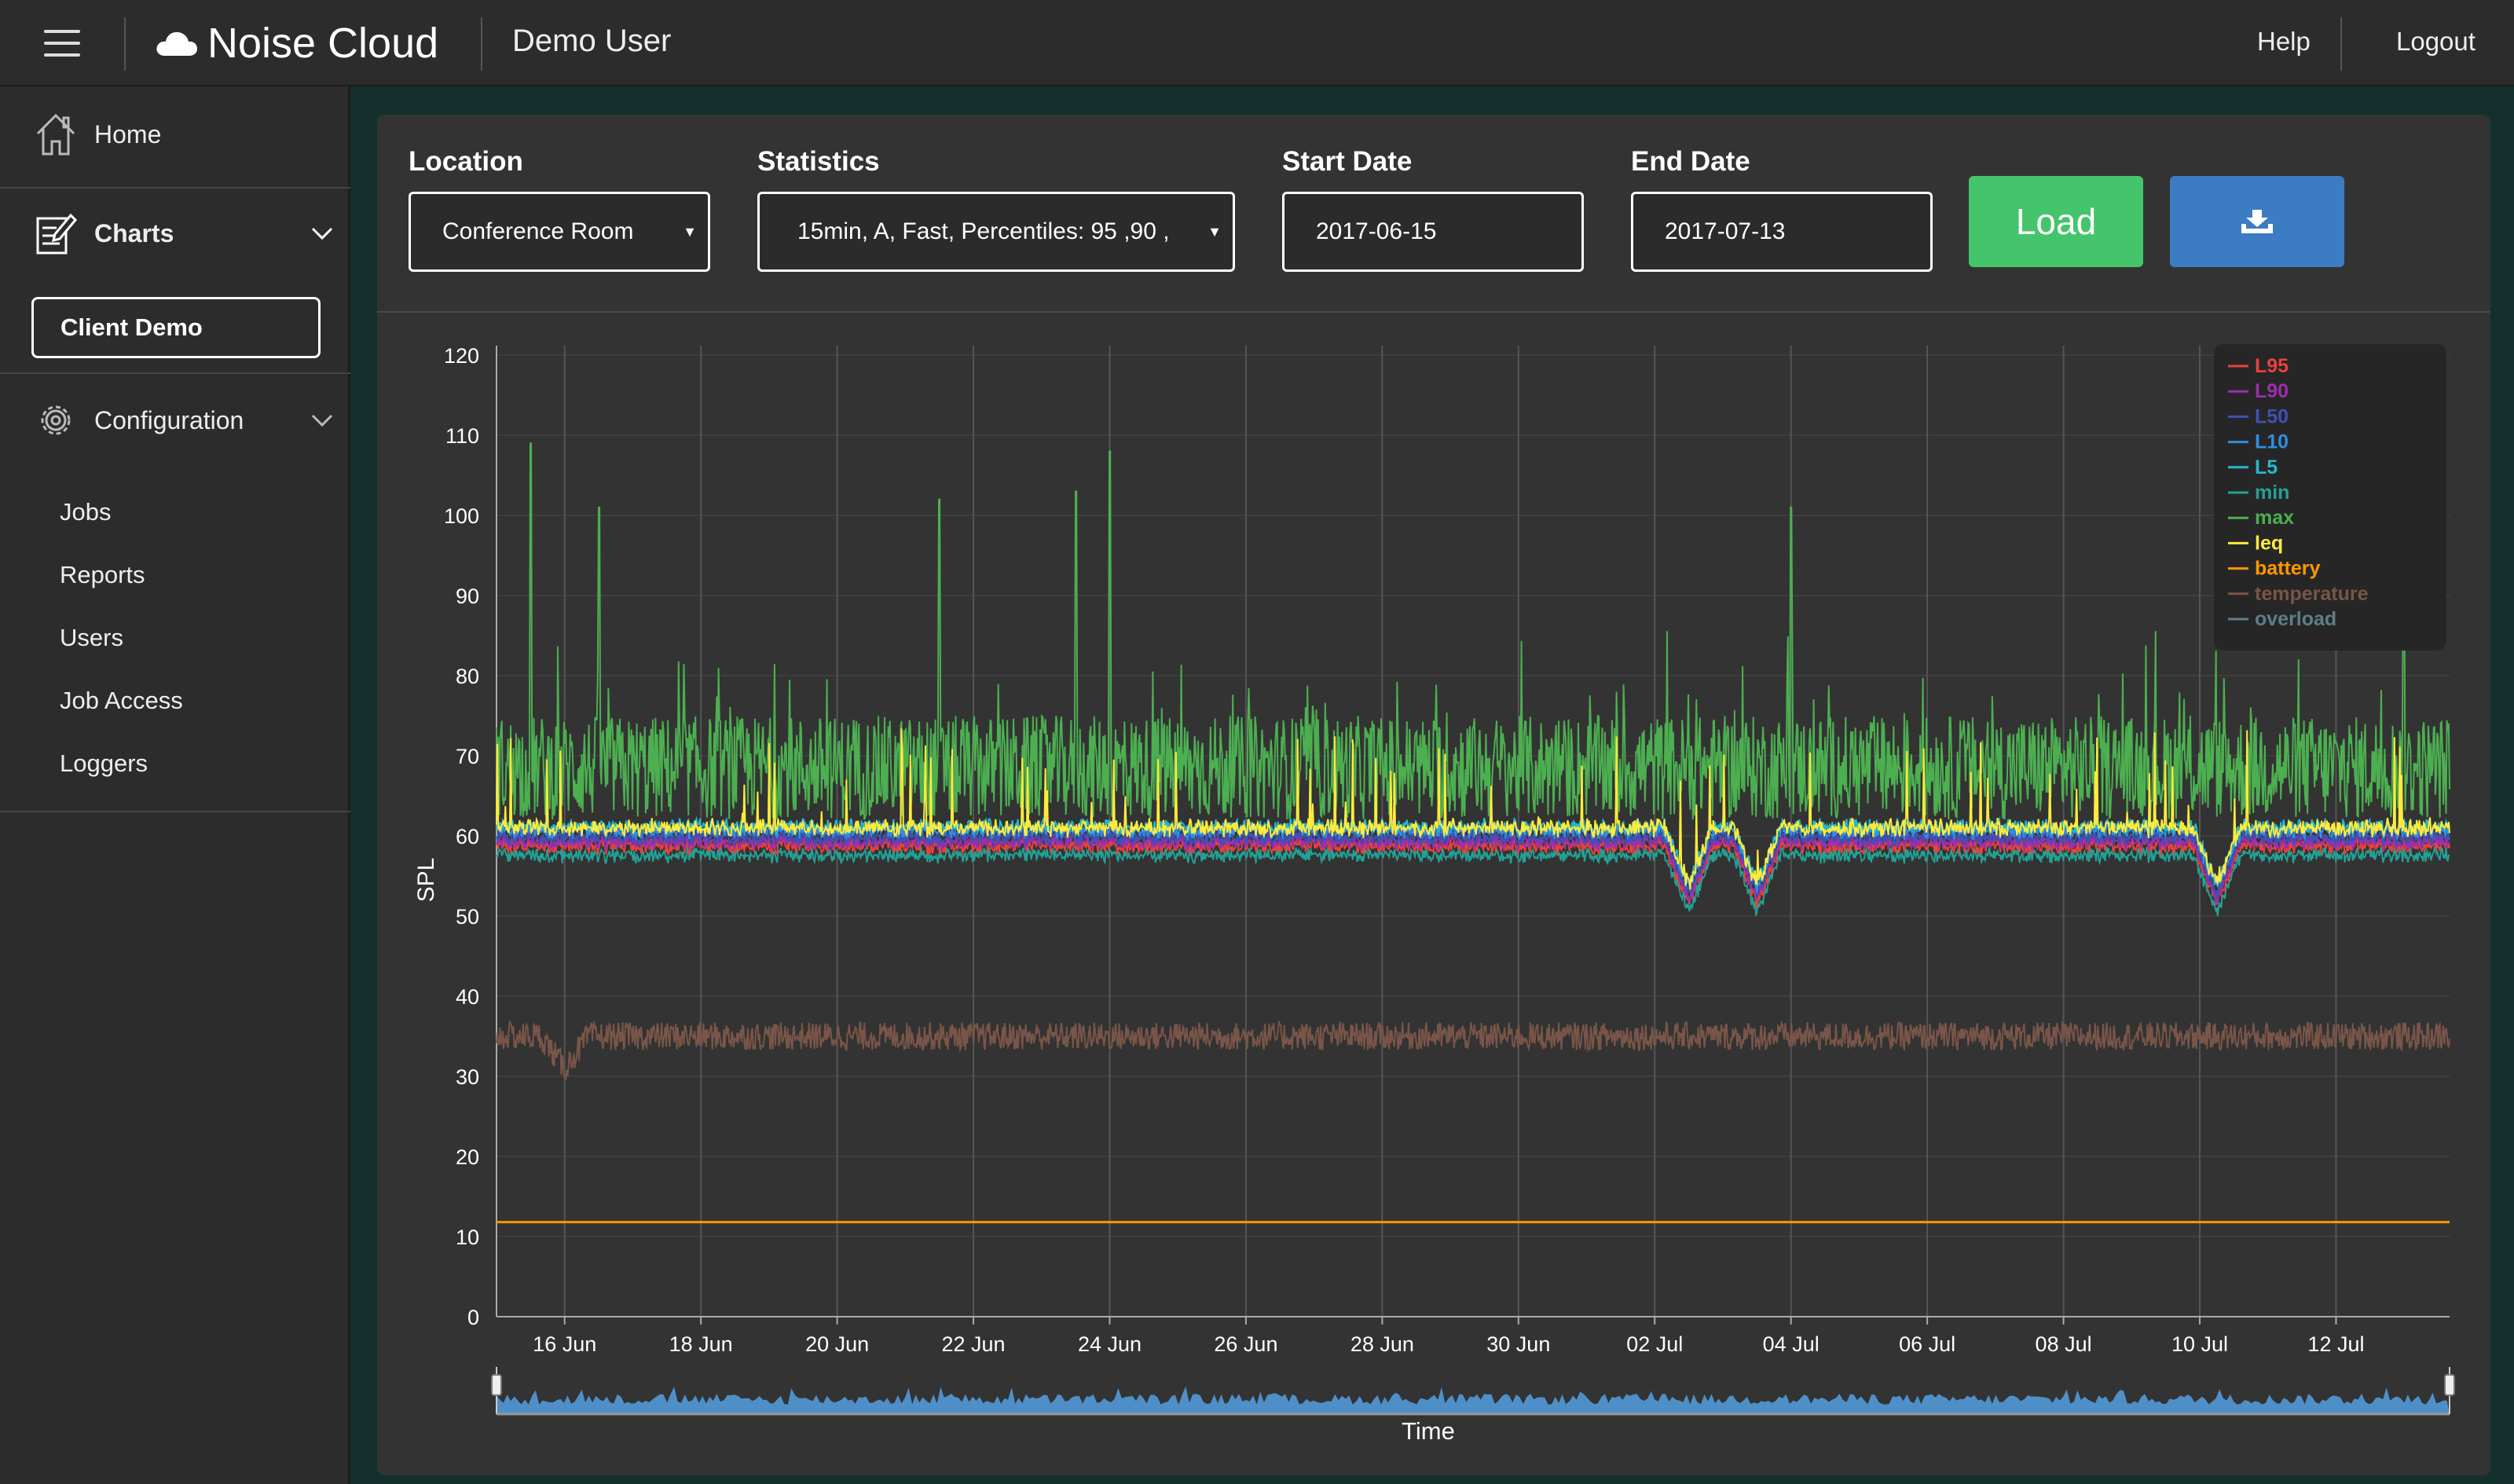 This screenshot has width=2514, height=1484. Describe the element at coordinates (91, 638) in the screenshot. I see `sidebar-item-users: Users` at that location.